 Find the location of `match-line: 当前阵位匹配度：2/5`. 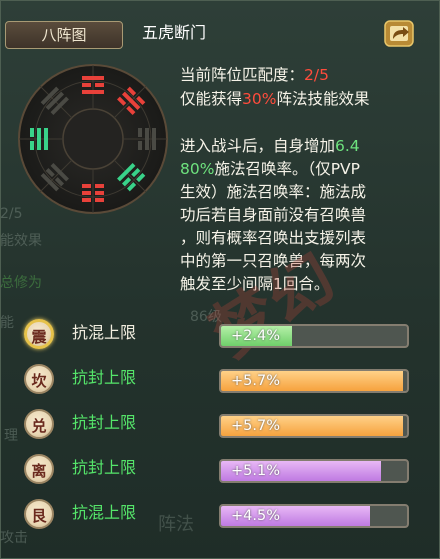

match-line: 当前阵位匹配度：2/5 is located at coordinates (254, 75).